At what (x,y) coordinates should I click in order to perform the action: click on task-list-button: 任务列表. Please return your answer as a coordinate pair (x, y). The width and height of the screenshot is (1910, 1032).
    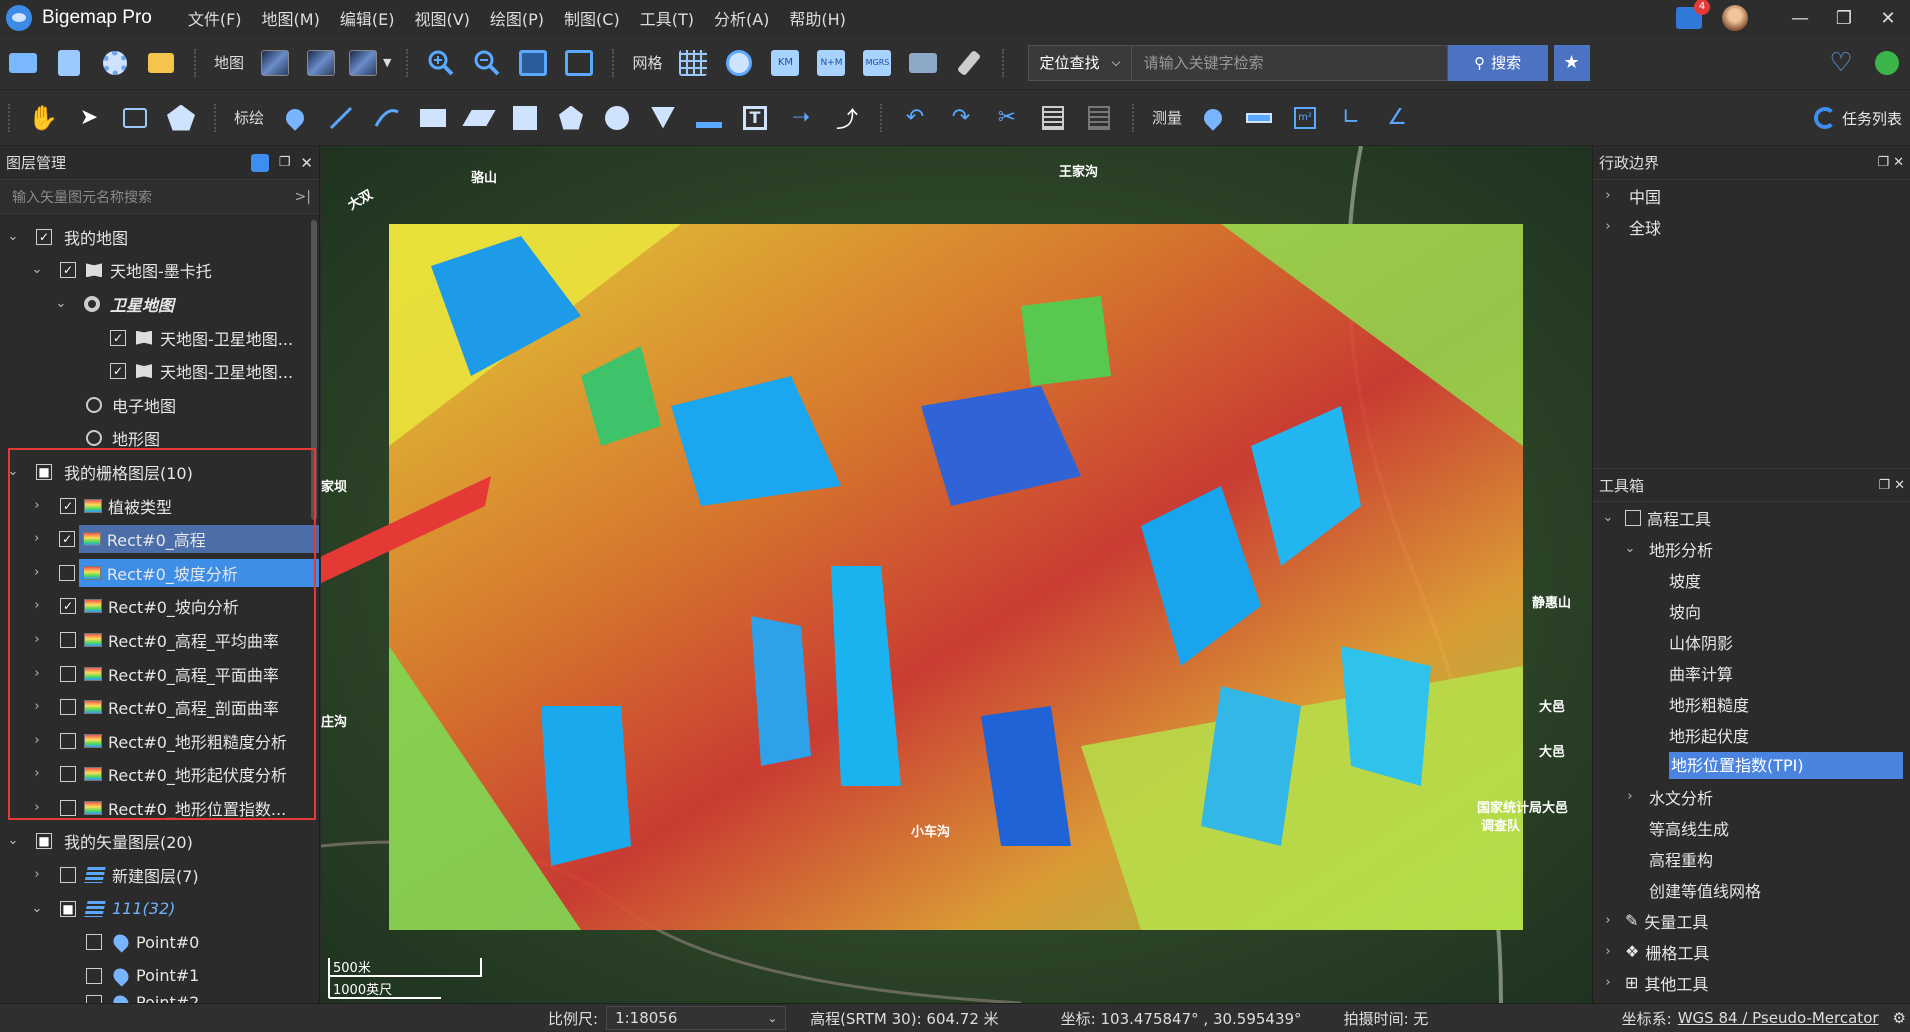
    Looking at the image, I should click on (1857, 118).